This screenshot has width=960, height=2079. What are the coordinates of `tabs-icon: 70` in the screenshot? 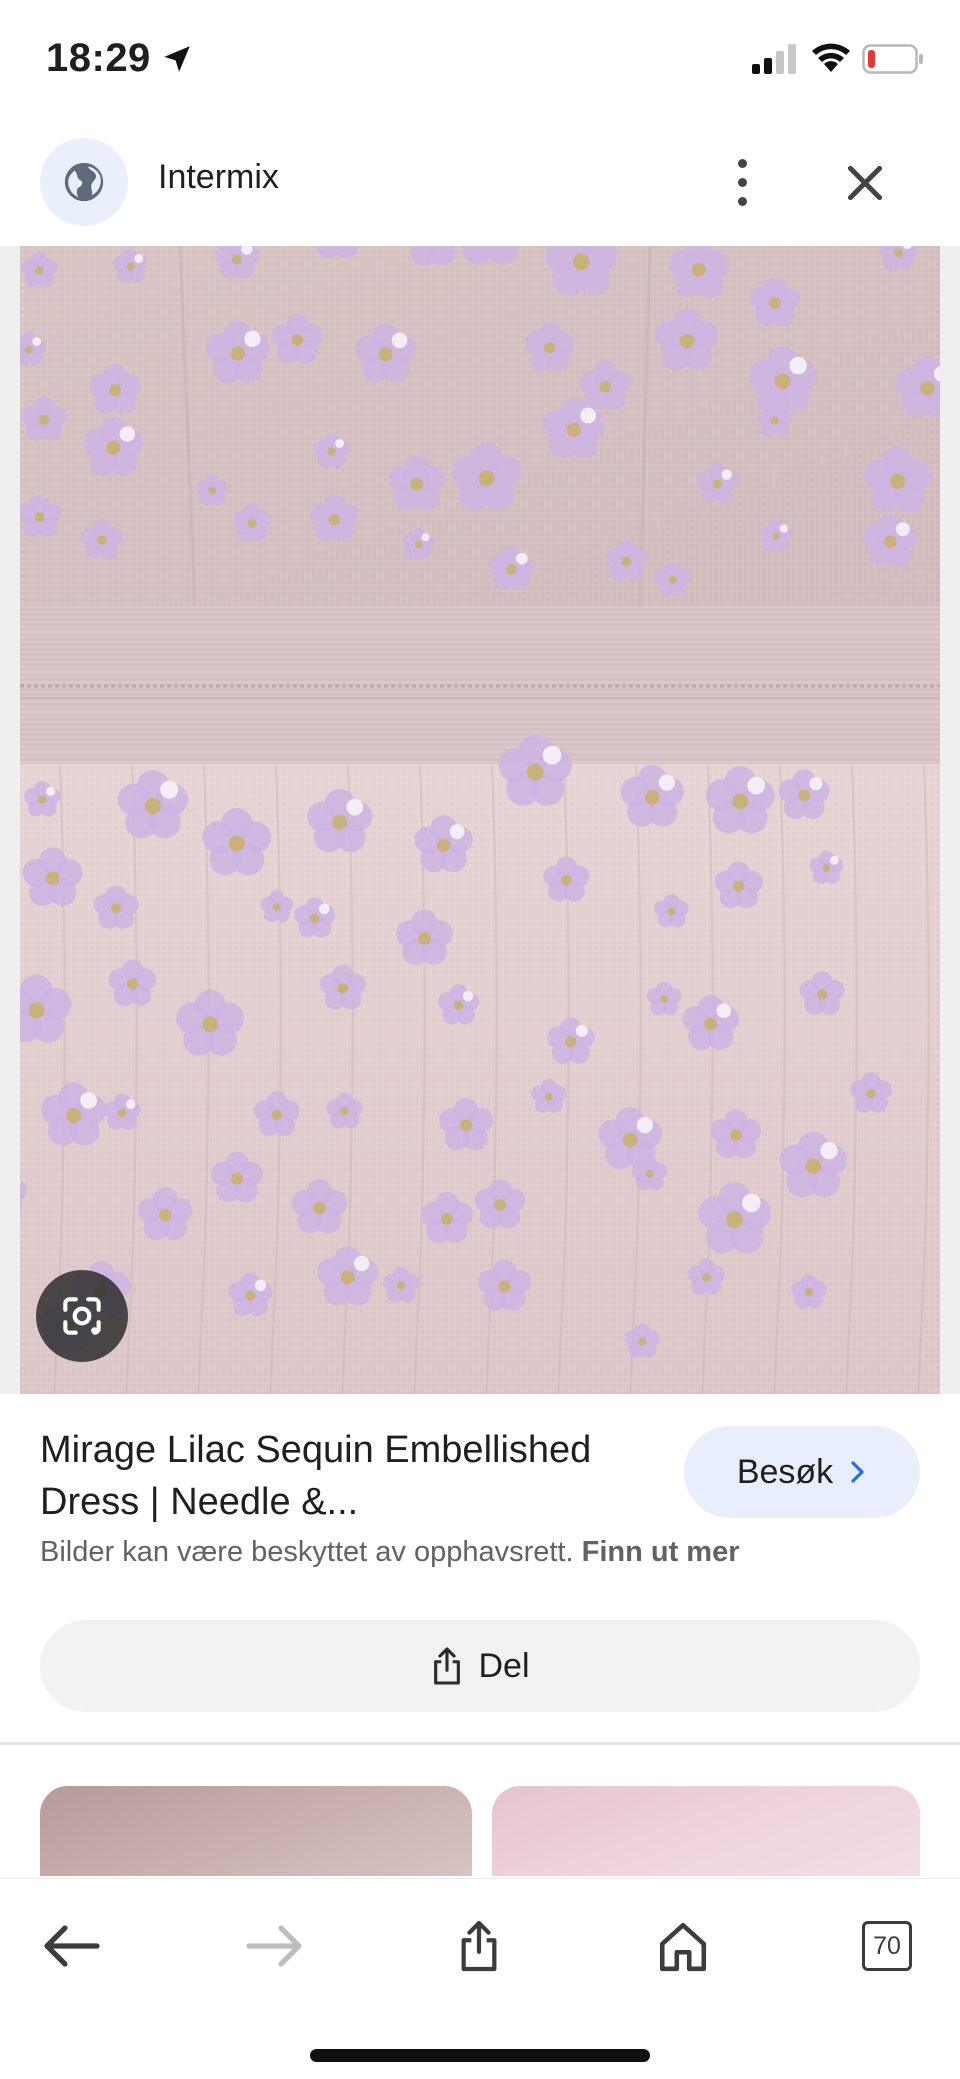 It's located at (887, 1946).